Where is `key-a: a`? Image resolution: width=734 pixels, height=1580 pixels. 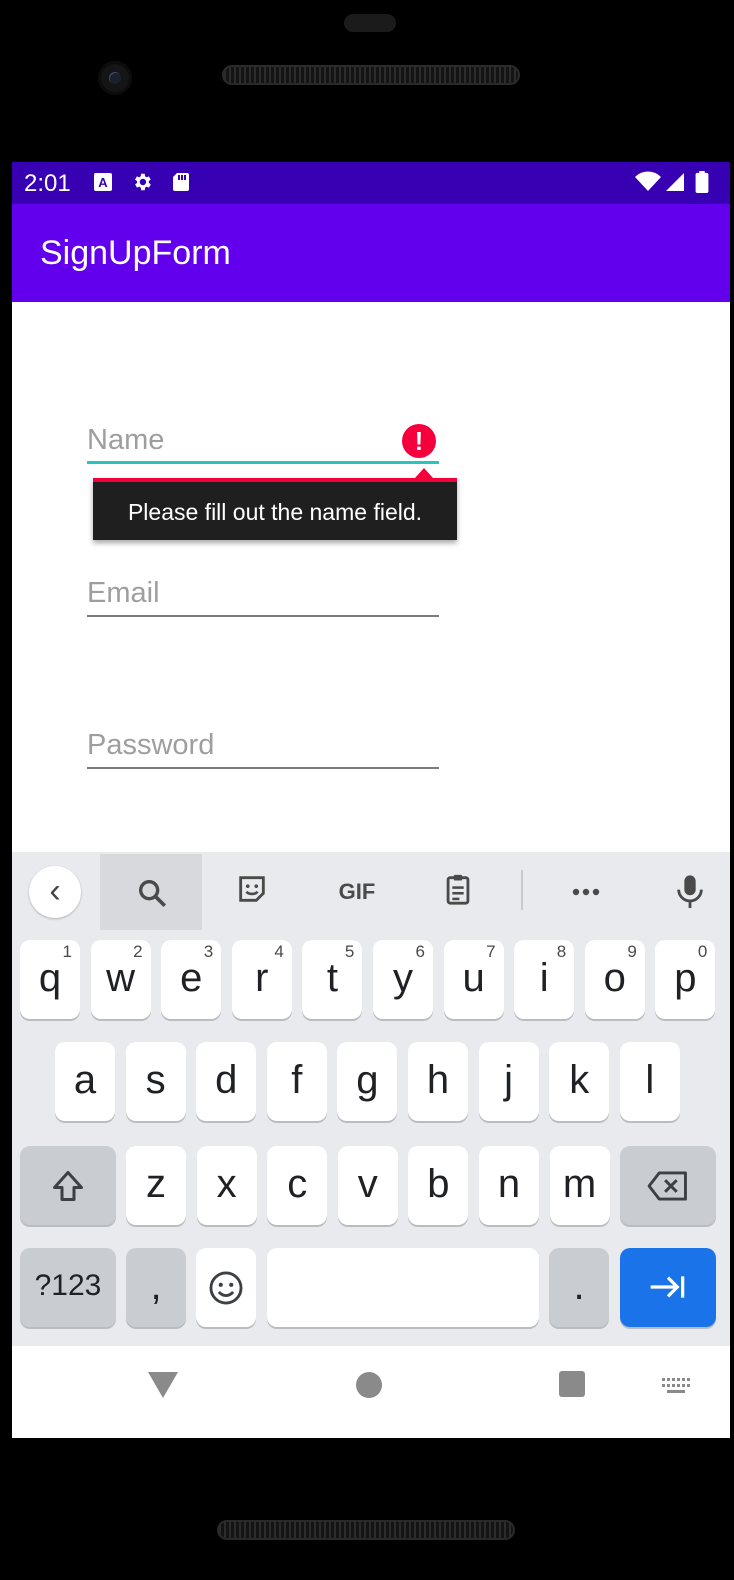 key-a: a is located at coordinates (85, 1081).